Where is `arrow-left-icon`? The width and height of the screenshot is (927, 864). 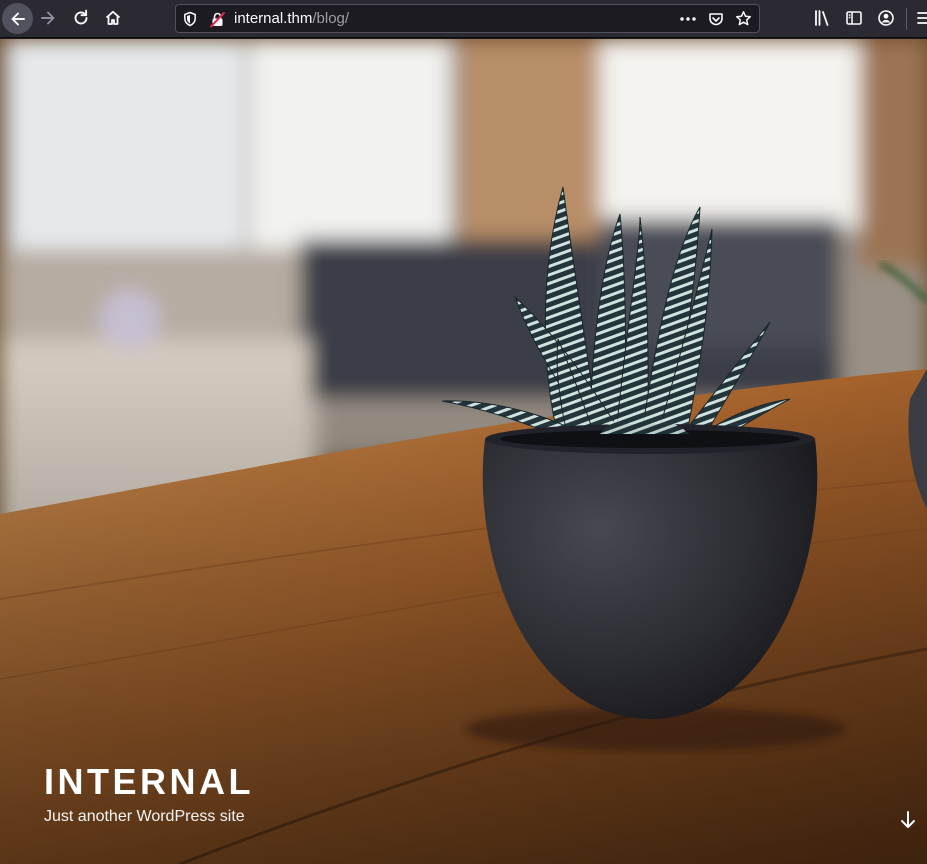 arrow-left-icon is located at coordinates (18, 18).